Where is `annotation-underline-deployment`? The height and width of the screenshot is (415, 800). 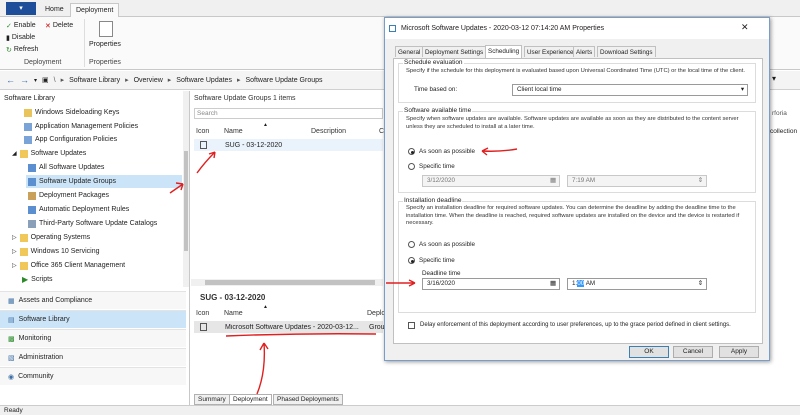 annotation-underline-deployment is located at coordinates (301, 335).